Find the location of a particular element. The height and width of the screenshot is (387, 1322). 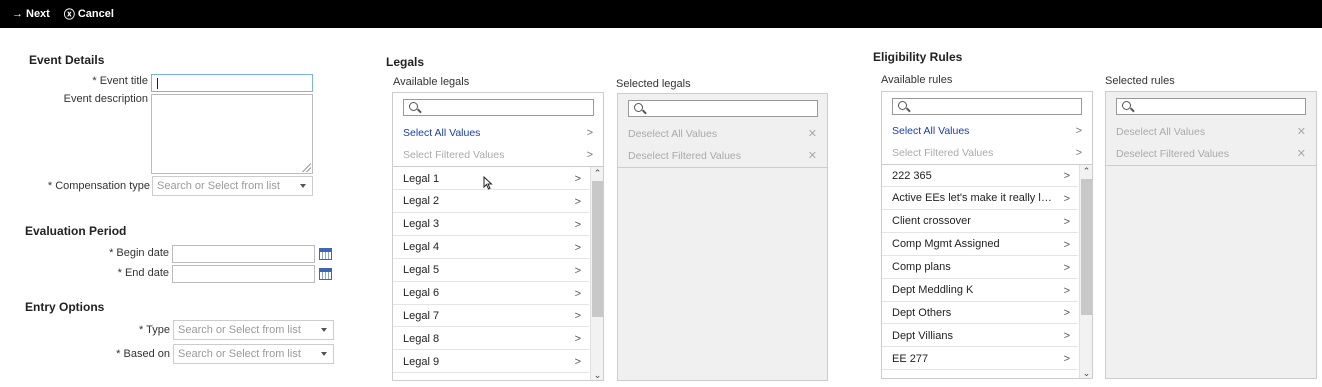

cancel-button: ⓧ Cancel is located at coordinates (89, 14).